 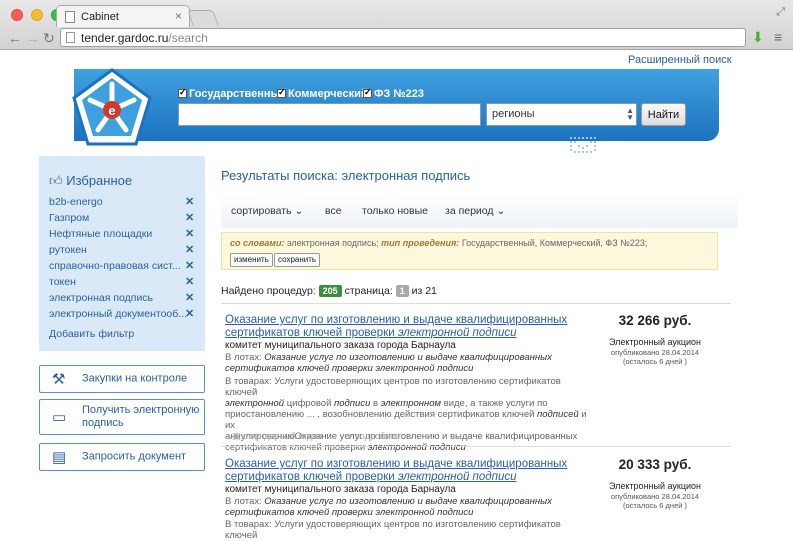 What do you see at coordinates (140, 417) in the screenshot?
I see `button-label: Получить электронную подпись` at bounding box center [140, 417].